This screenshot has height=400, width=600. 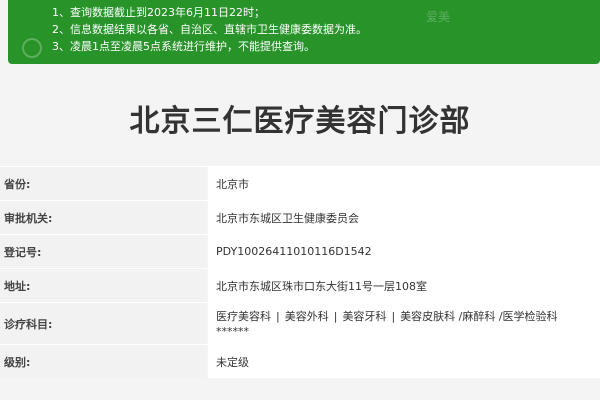 I want to click on row-label: 地址:, so click(x=102, y=285).